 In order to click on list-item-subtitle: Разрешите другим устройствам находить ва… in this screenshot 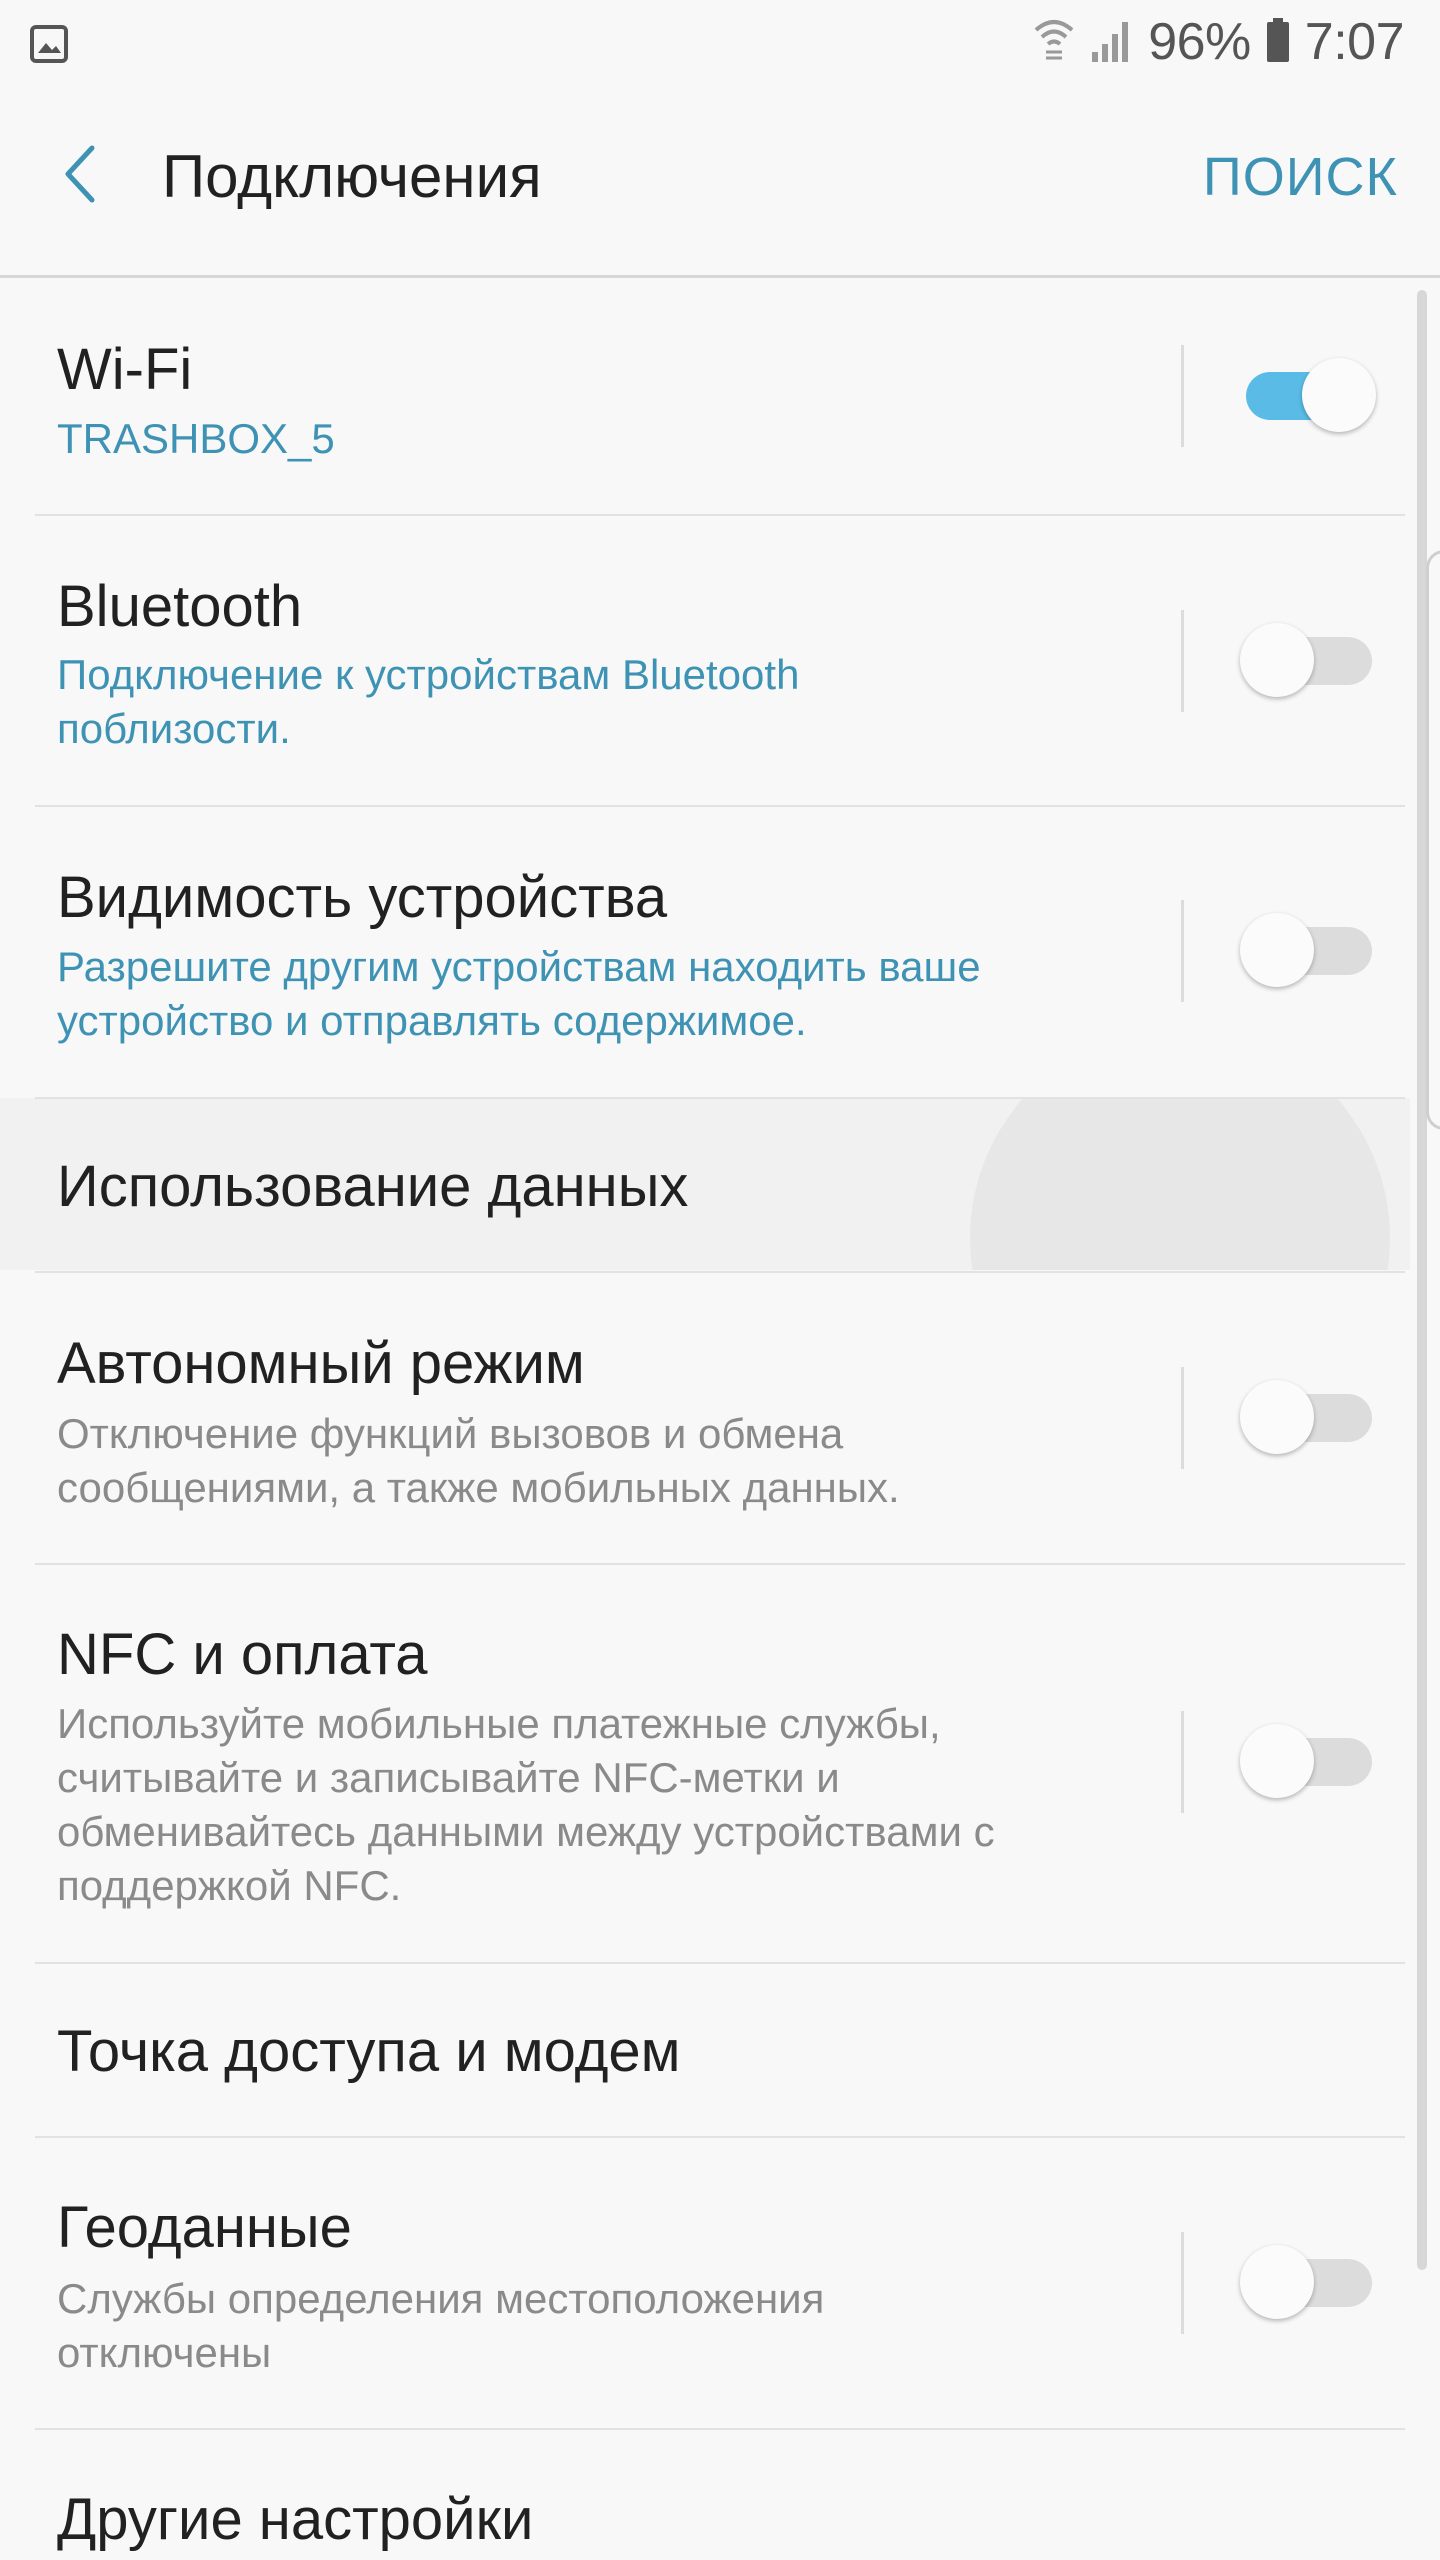, I will do `click(519, 993)`.